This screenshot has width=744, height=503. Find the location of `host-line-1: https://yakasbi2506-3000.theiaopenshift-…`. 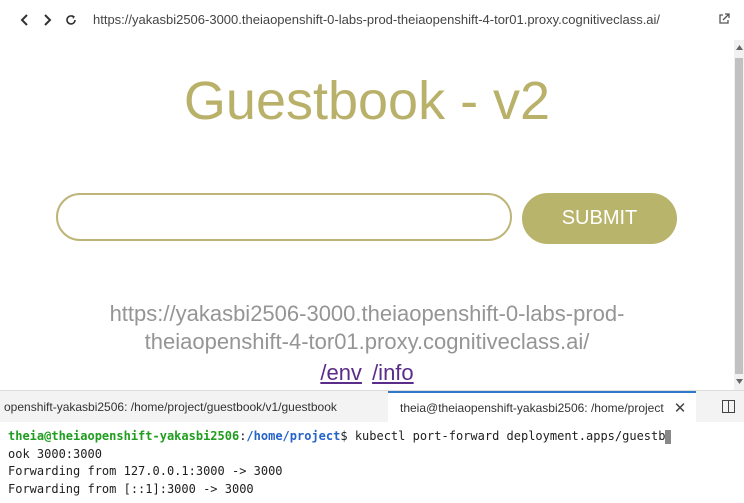

host-line-1: https://yakasbi2506-3000.theiaopenshift-… is located at coordinates (367, 313).